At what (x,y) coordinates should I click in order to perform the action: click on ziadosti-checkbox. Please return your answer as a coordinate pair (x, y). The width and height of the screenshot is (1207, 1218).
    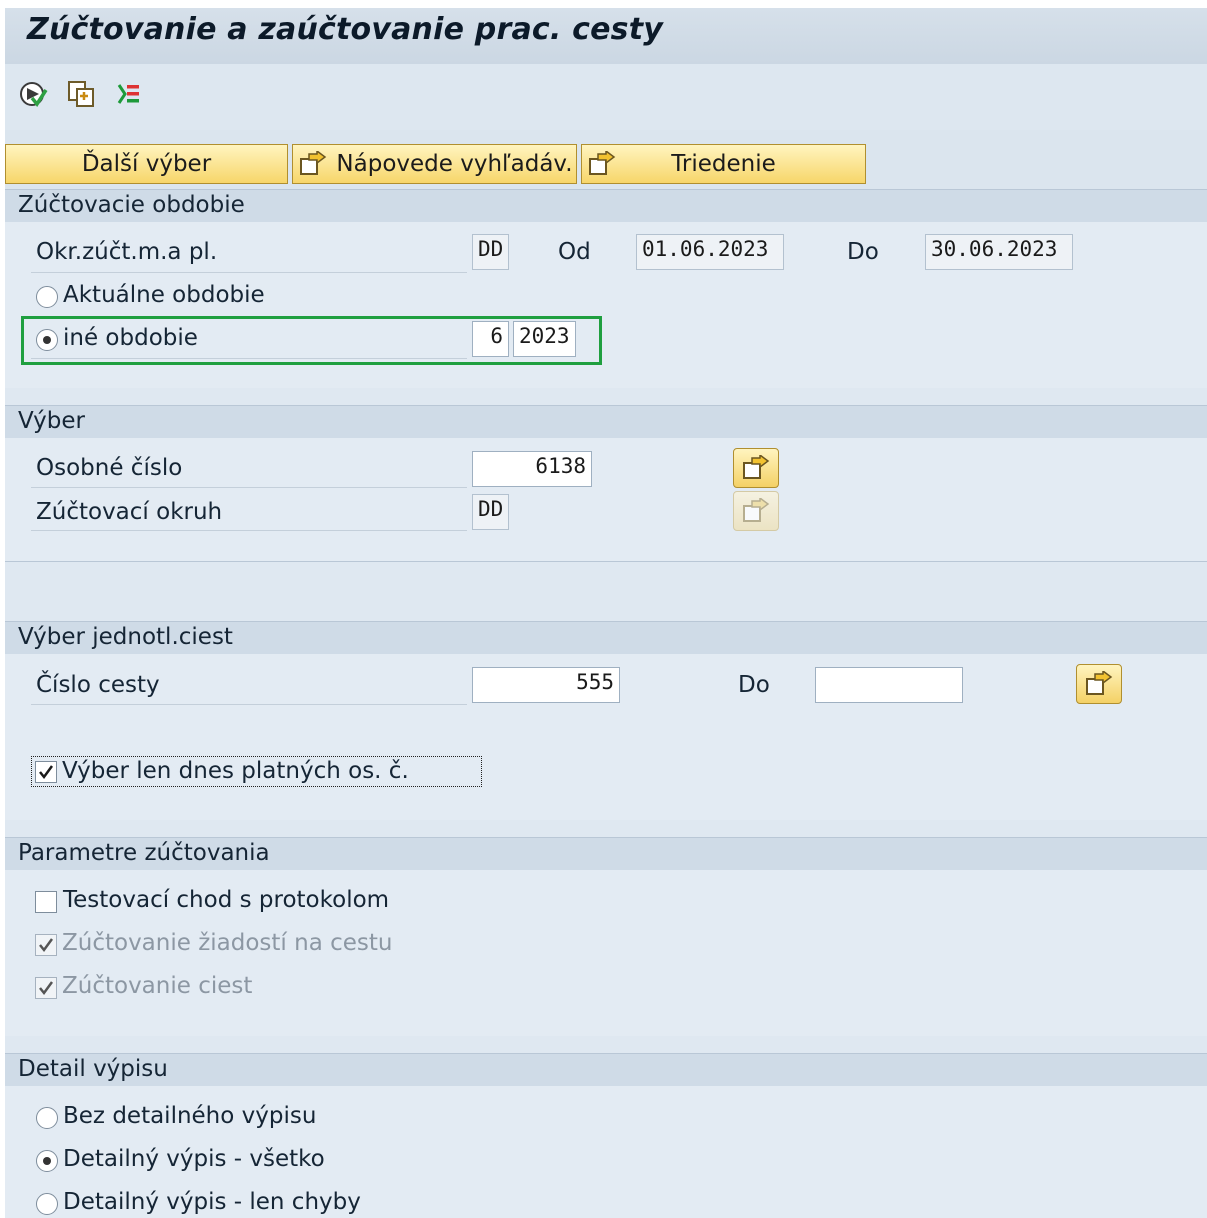
    Looking at the image, I should click on (46, 945).